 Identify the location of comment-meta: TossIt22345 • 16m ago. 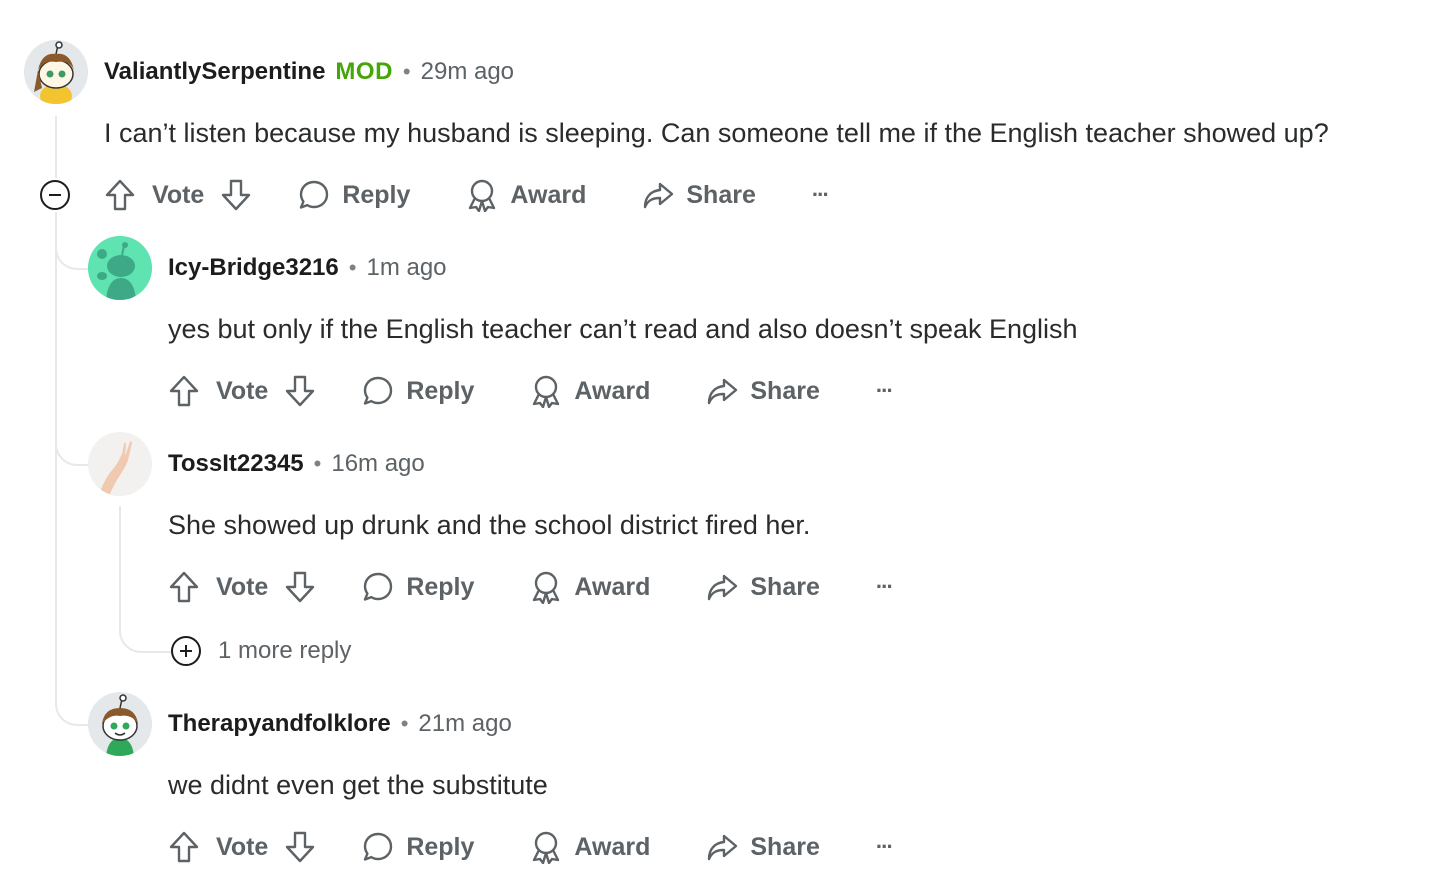
(296, 464).